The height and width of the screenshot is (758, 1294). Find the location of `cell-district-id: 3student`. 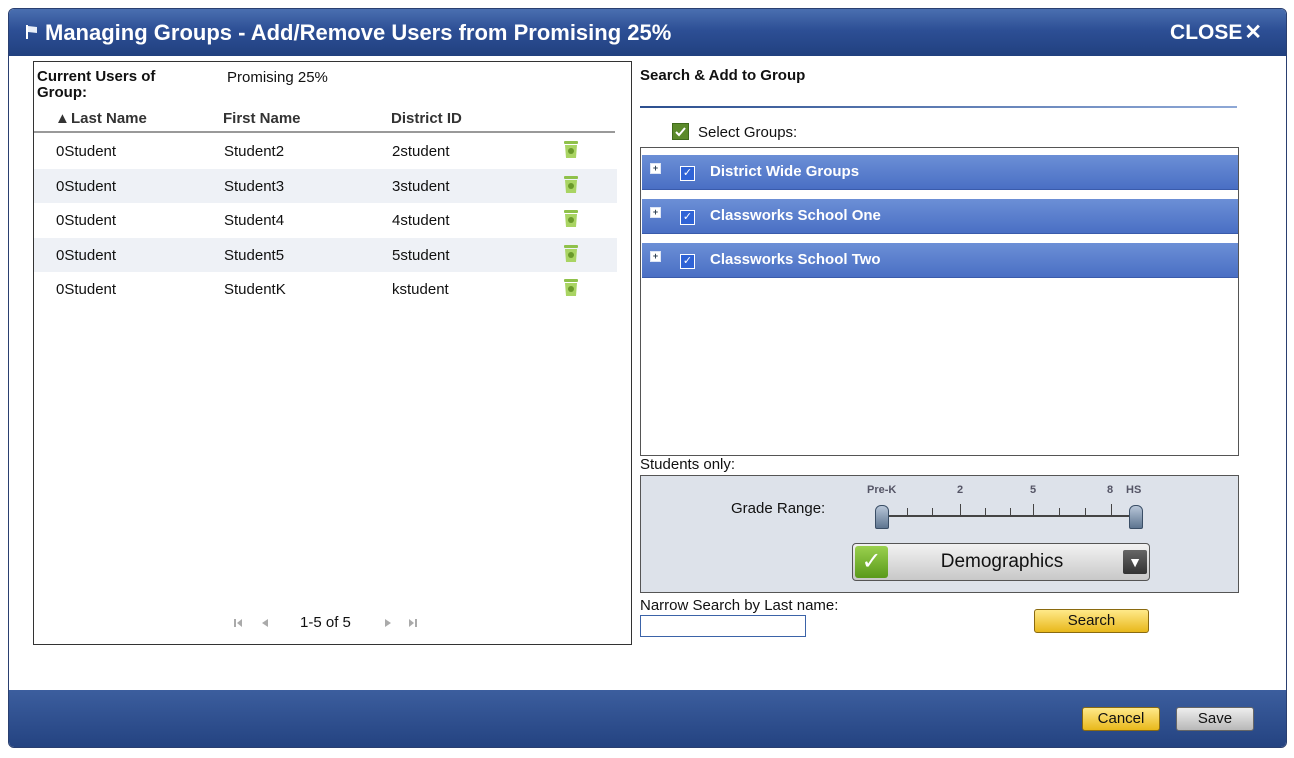

cell-district-id: 3student is located at coordinates (421, 186).